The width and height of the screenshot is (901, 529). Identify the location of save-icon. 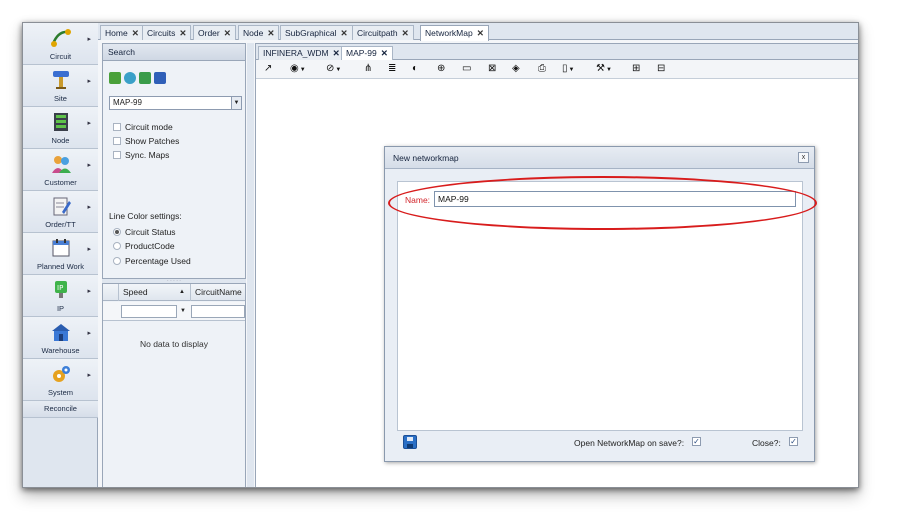
(410, 442).